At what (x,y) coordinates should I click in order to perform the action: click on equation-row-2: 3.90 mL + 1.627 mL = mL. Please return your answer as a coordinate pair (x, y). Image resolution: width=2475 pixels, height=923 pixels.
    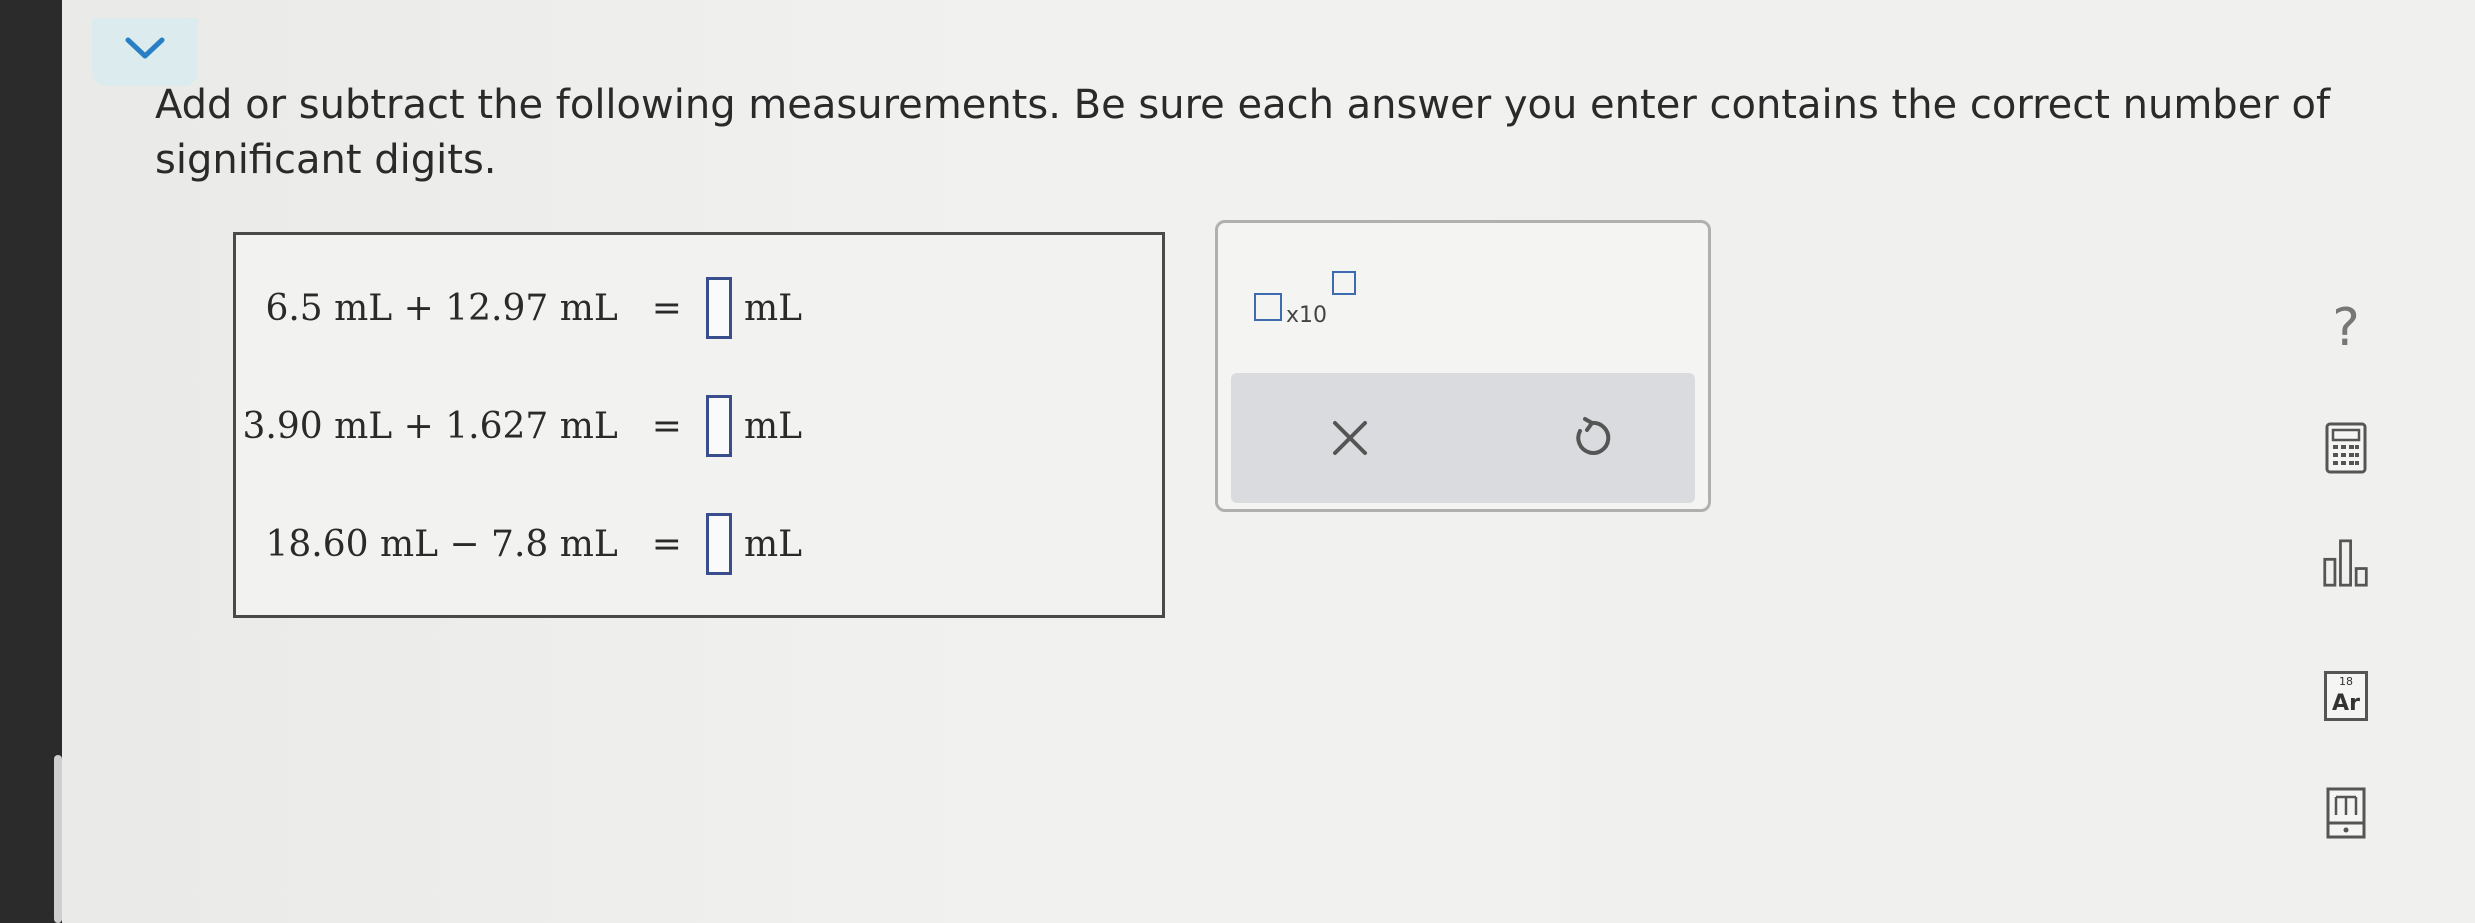
    Looking at the image, I should click on (522, 426).